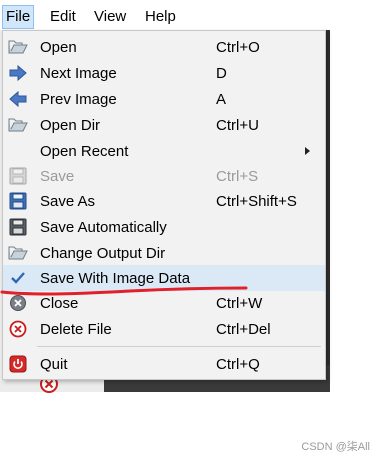  What do you see at coordinates (110, 17) in the screenshot?
I see `menu-view: View` at bounding box center [110, 17].